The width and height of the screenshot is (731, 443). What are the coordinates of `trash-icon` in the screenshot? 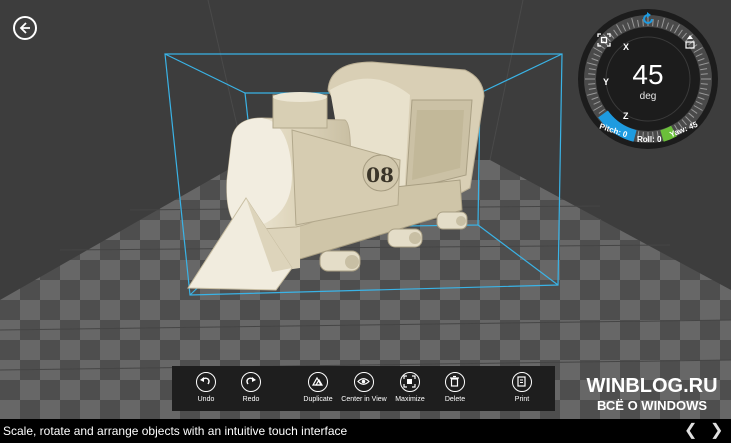 It's located at (454, 381).